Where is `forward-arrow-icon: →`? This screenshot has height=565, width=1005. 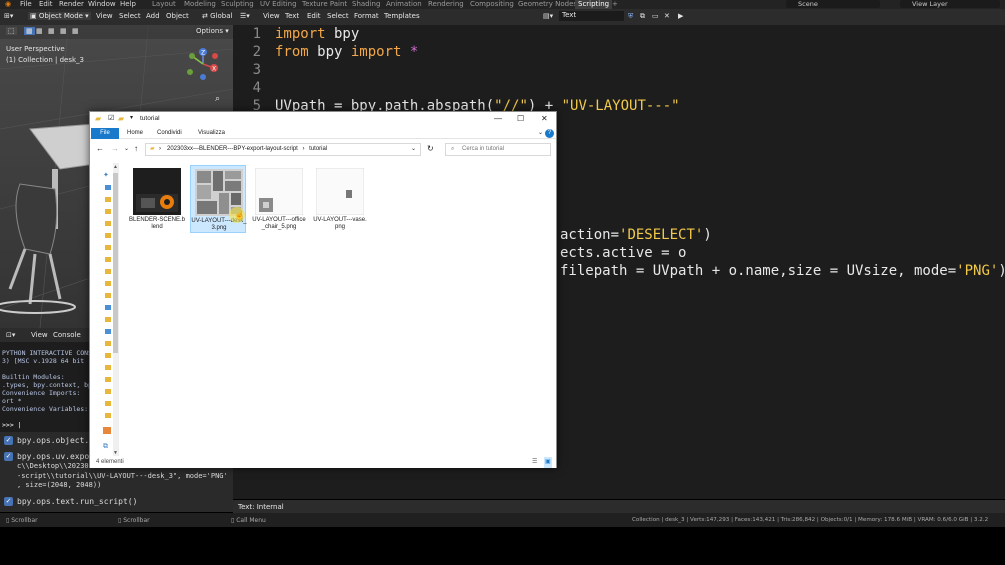
forward-arrow-icon: → is located at coordinates (115, 148).